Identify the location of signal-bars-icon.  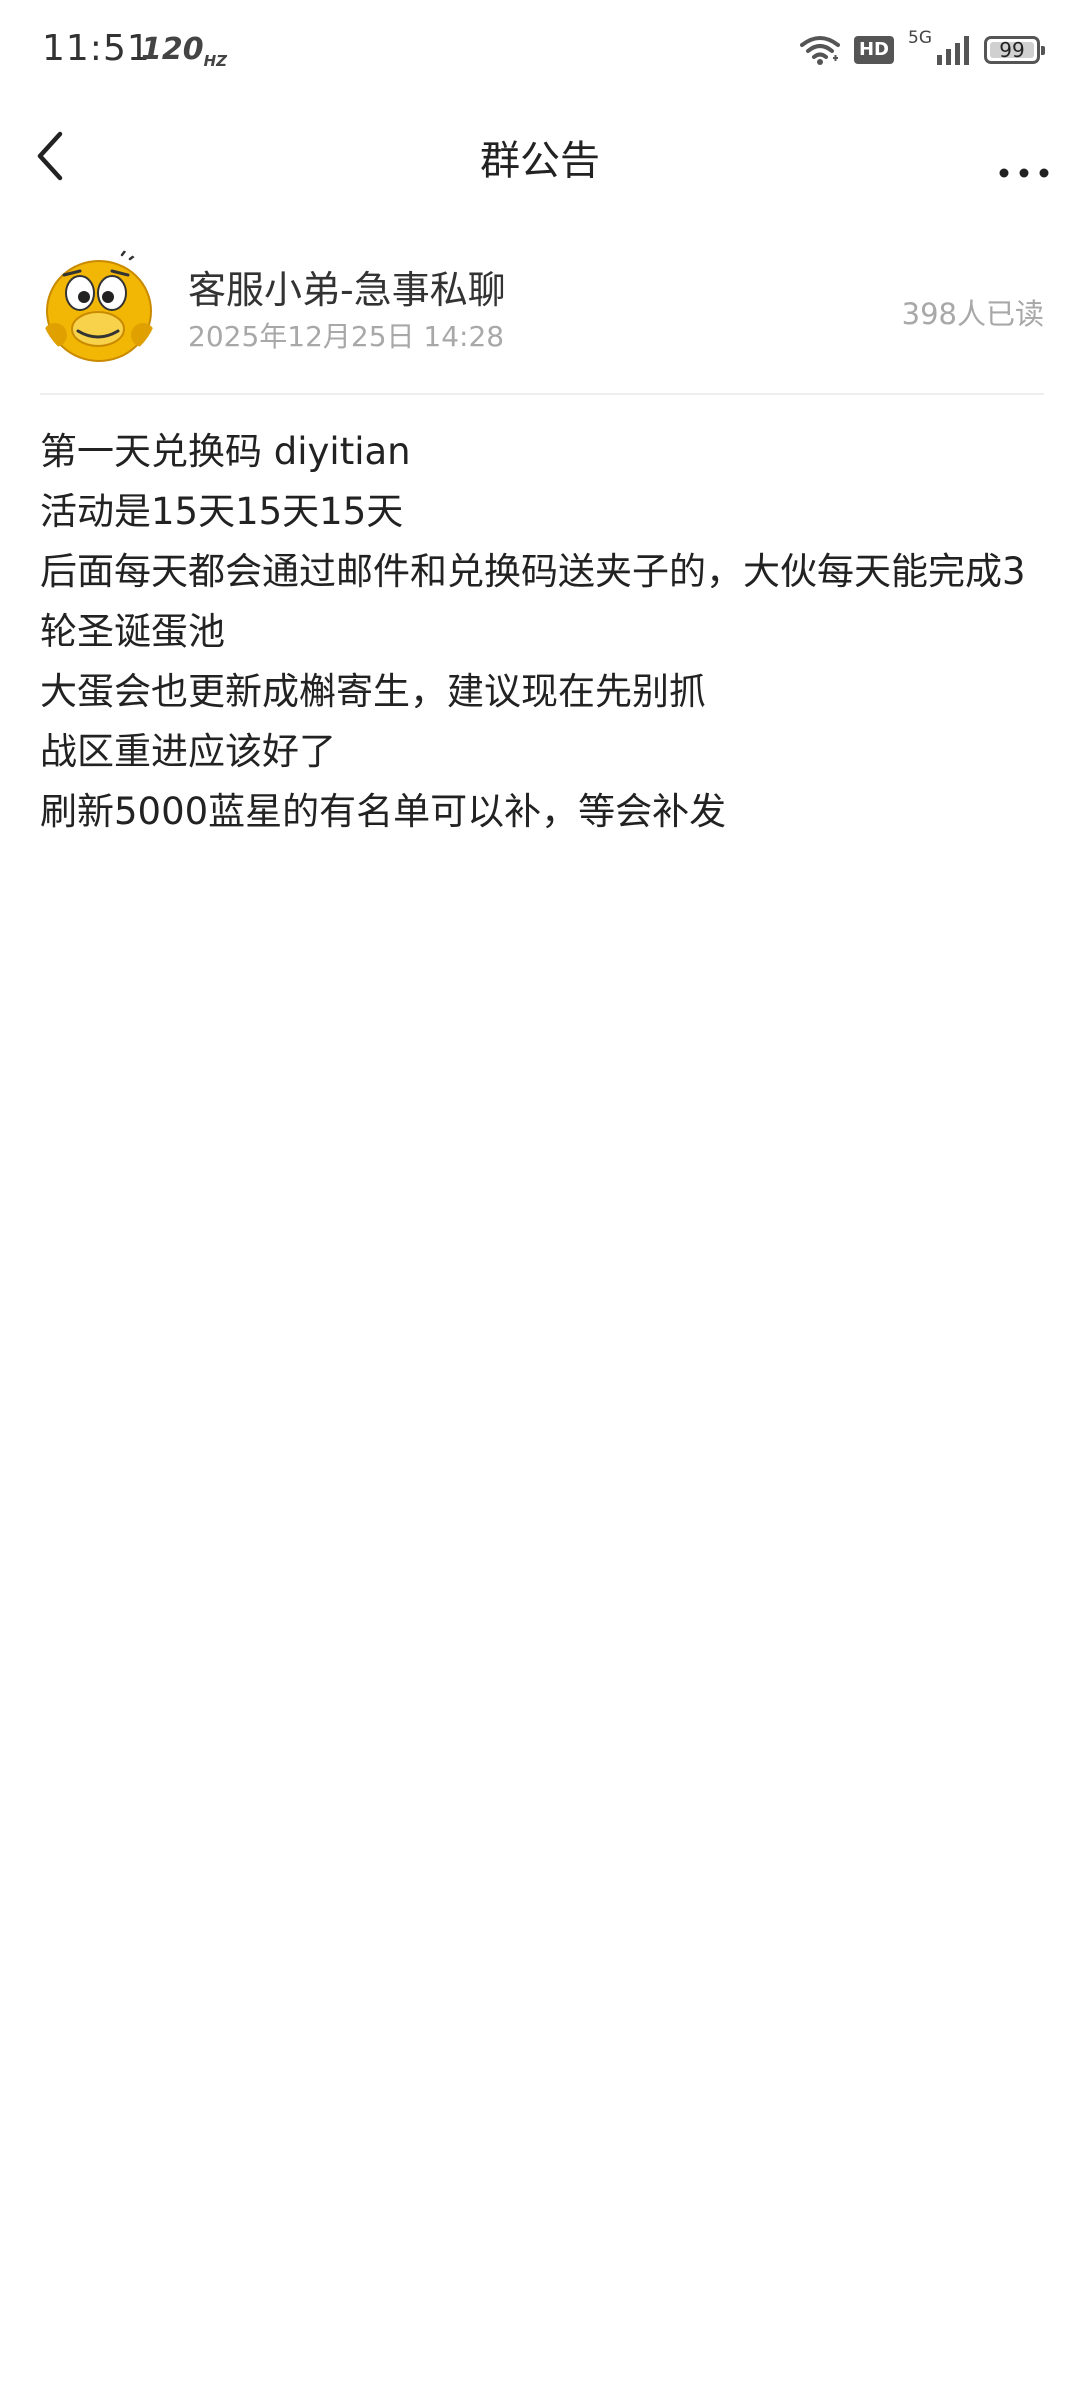
(953, 50).